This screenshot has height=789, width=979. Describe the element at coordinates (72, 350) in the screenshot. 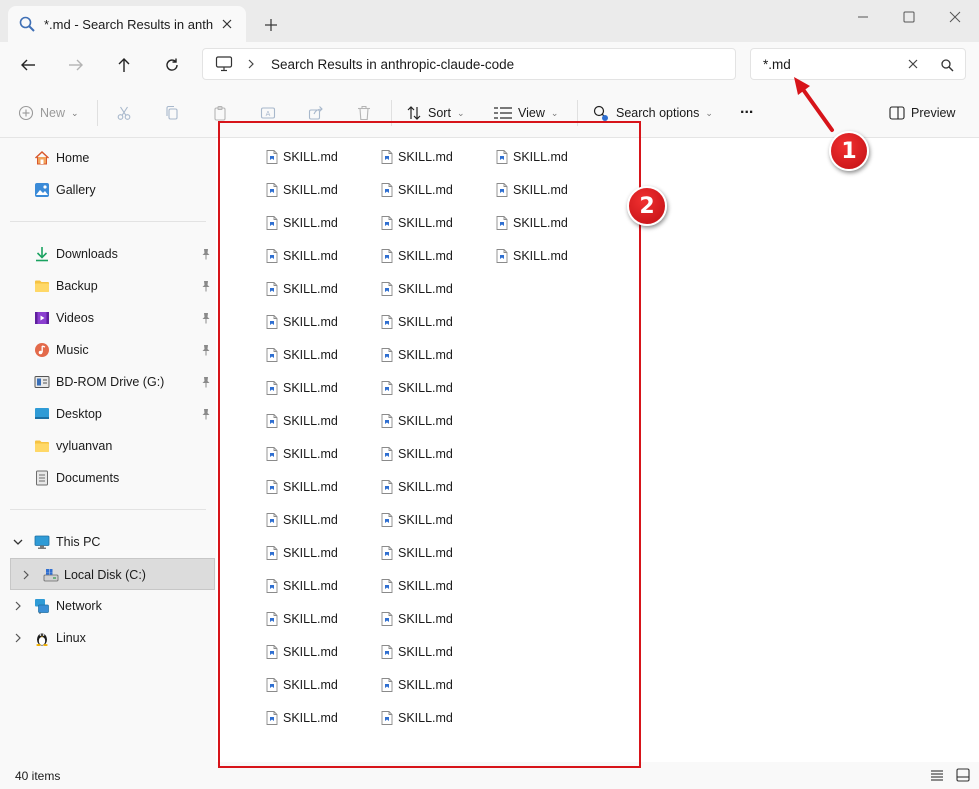

I see `sidebar-item-label: Music` at that location.